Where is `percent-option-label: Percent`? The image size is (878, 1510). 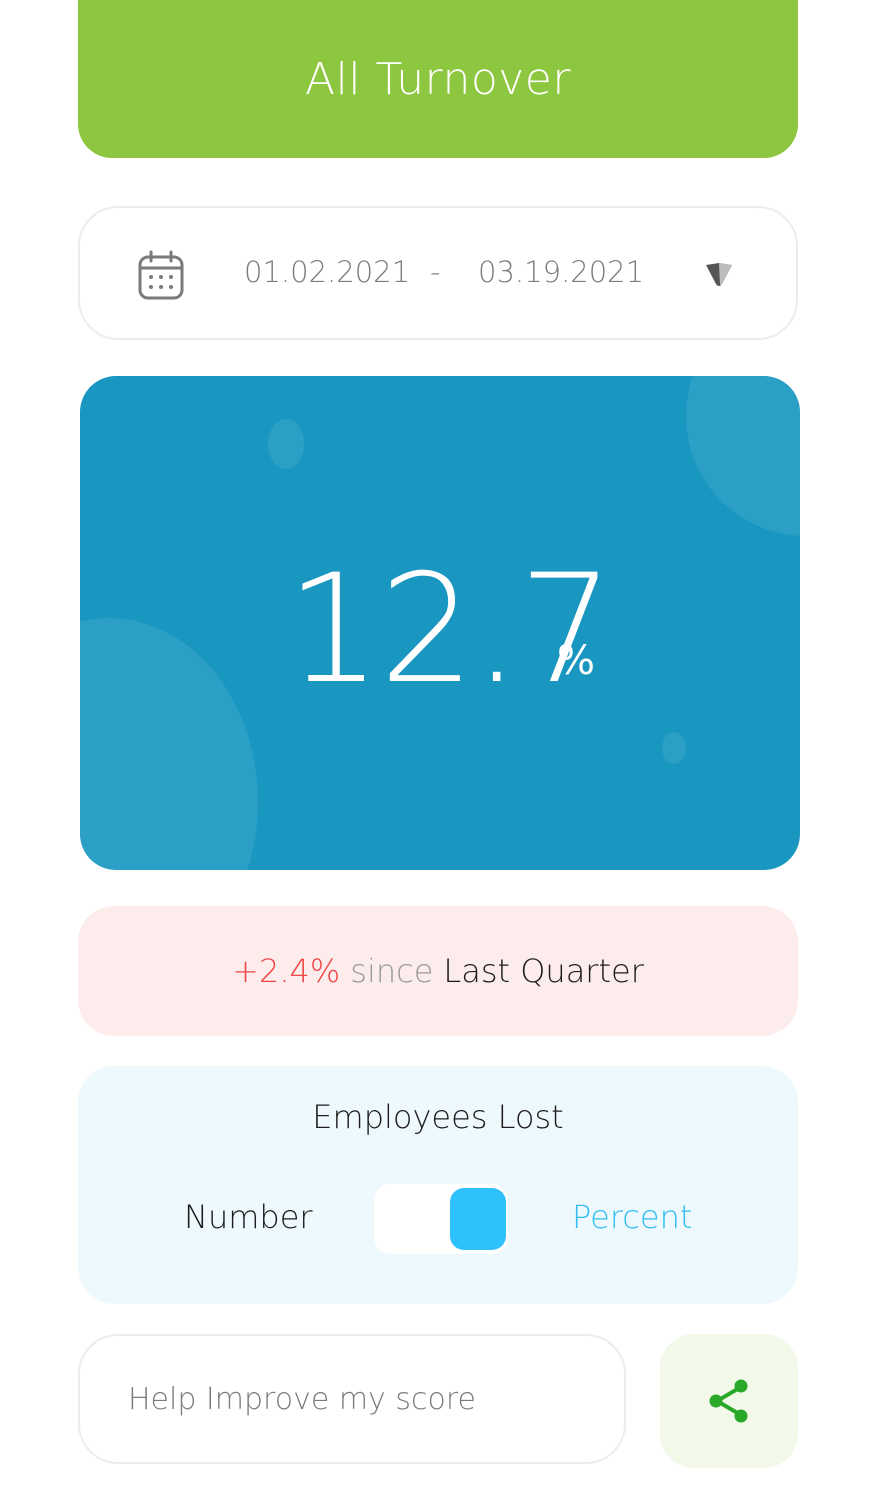
percent-option-label: Percent is located at coordinates (632, 1217).